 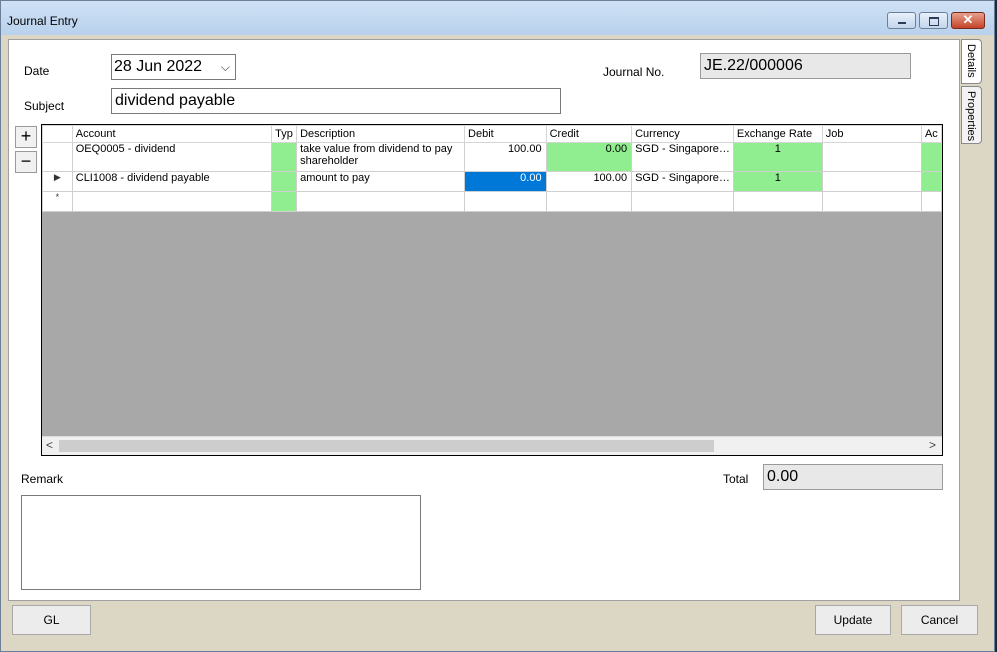 I want to click on debit-cell, so click(x=505, y=201).